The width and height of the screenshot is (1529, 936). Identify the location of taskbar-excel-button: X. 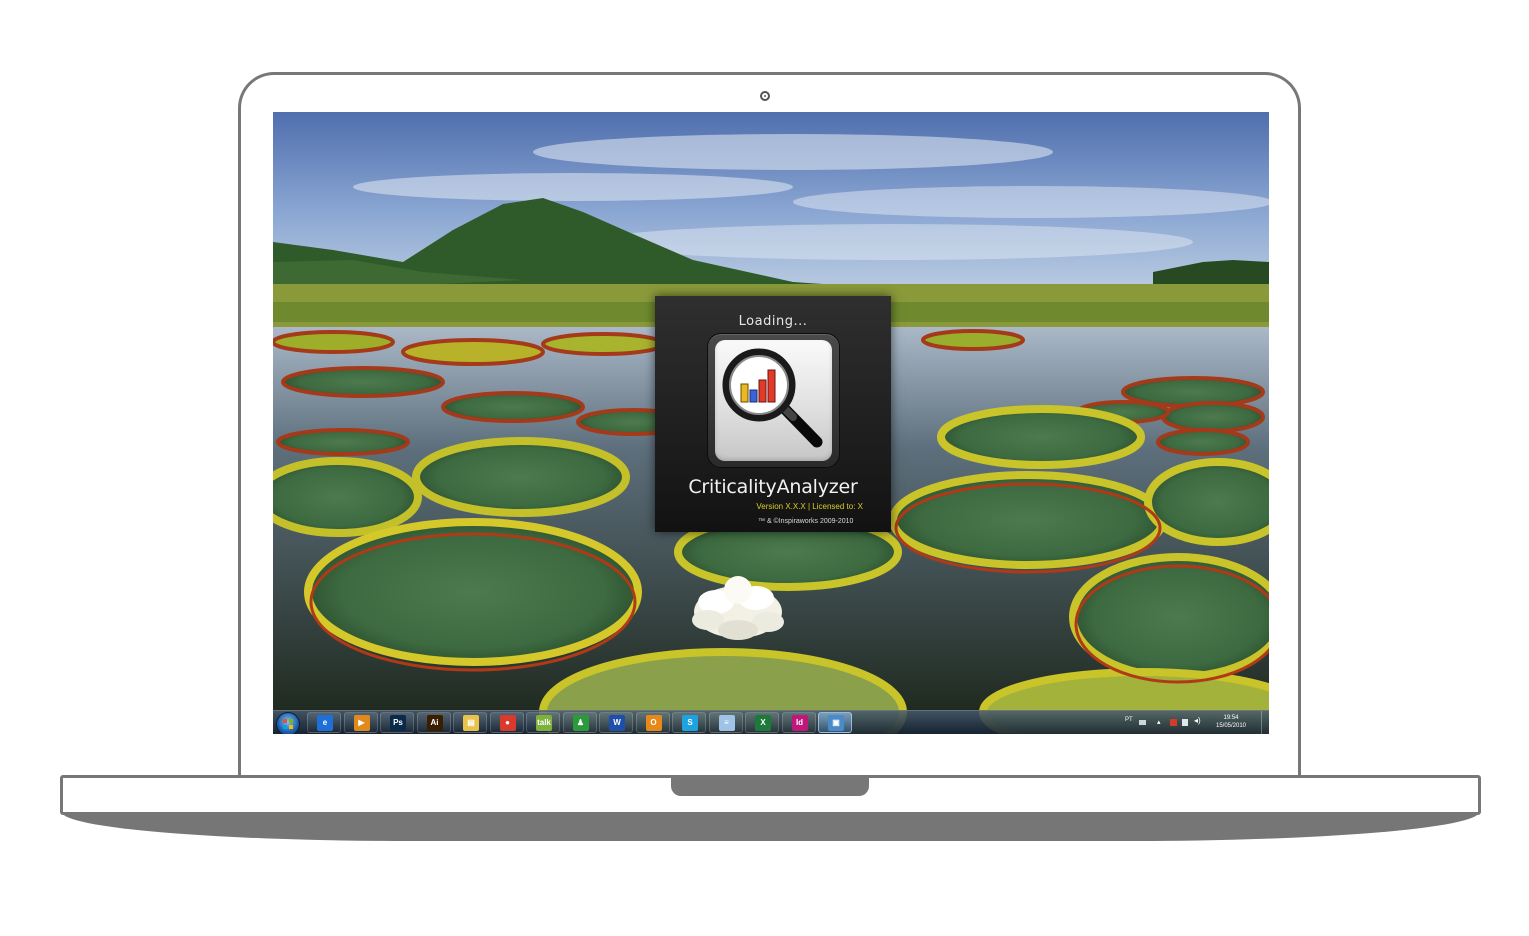
(762, 722).